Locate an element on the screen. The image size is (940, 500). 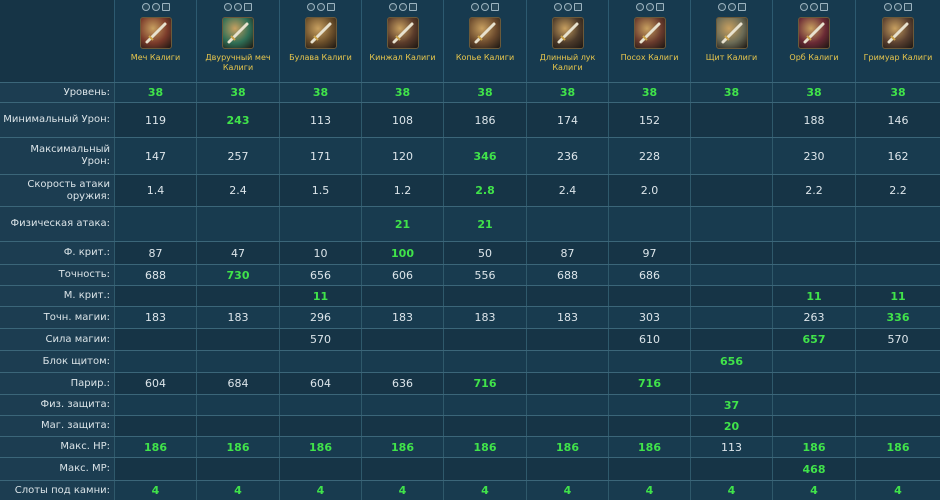
item-column-9: Гримуар Калиги is located at coordinates (897, 41).